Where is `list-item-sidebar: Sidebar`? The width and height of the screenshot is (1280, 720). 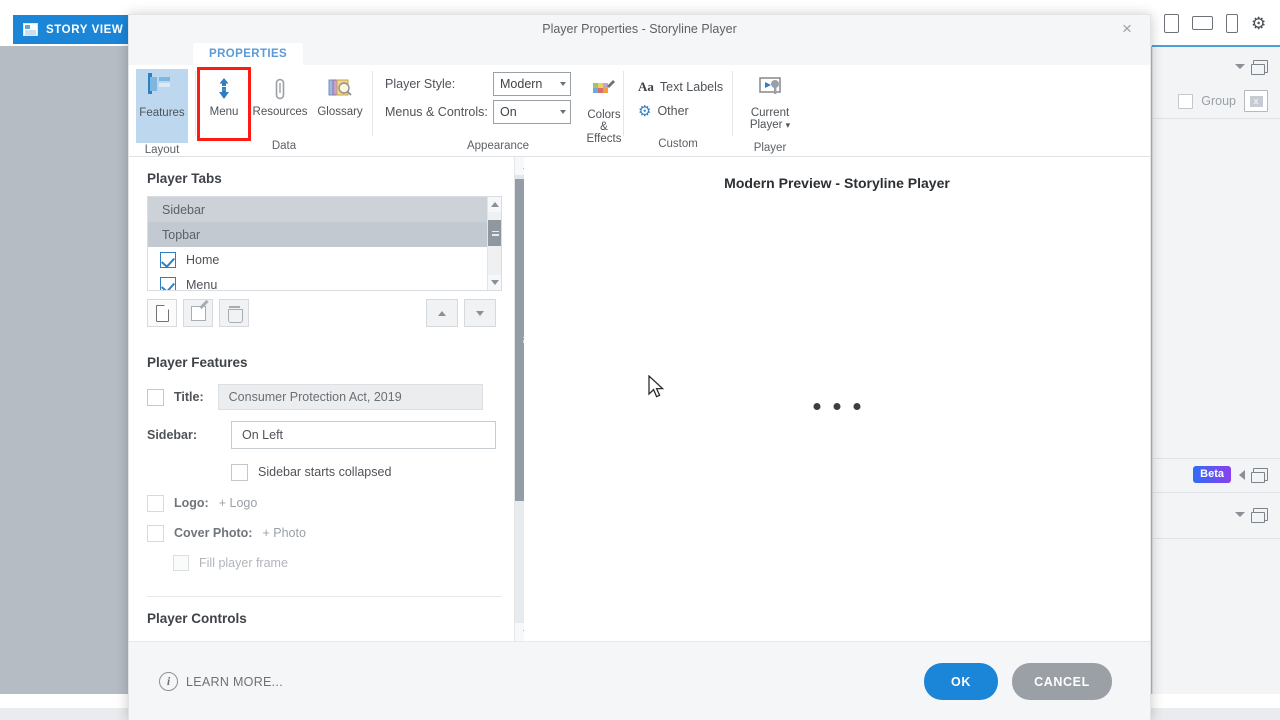 list-item-sidebar: Sidebar is located at coordinates (317, 209).